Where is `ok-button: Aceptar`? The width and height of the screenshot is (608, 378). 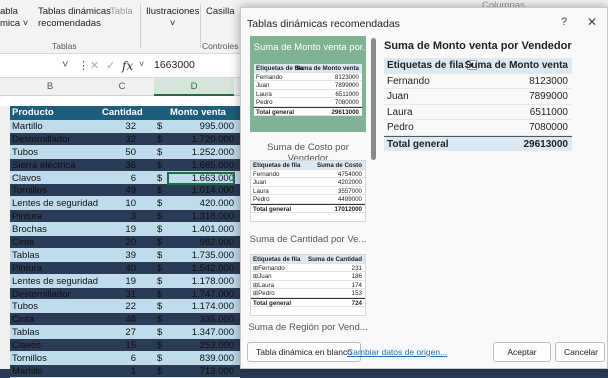 ok-button: Aceptar is located at coordinates (522, 352).